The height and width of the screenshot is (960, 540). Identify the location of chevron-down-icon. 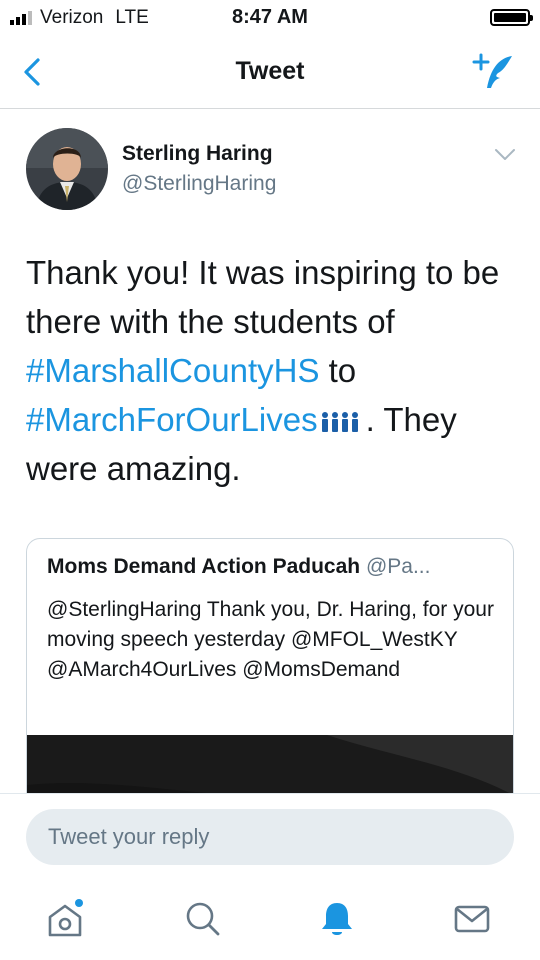
(505, 154).